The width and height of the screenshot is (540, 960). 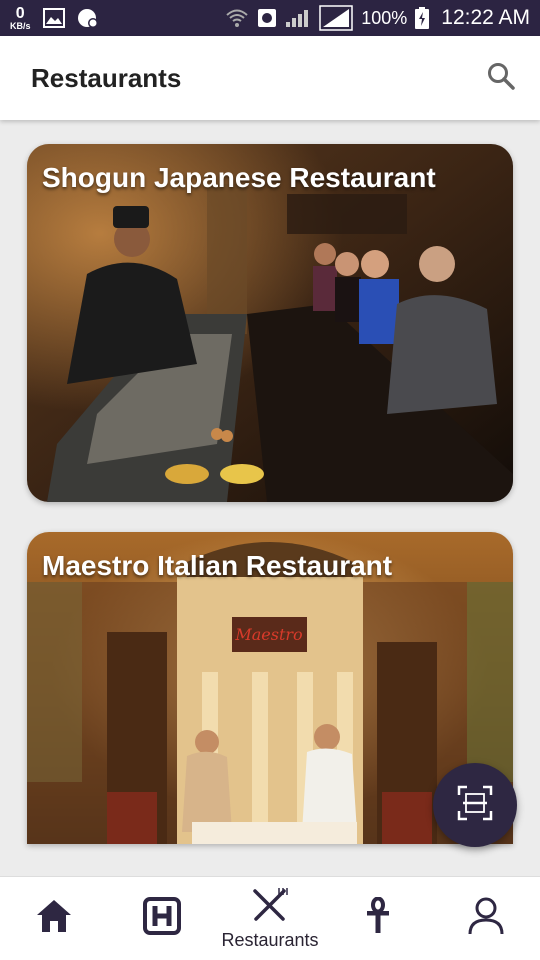 I want to click on scan-icon, so click(x=475, y=805).